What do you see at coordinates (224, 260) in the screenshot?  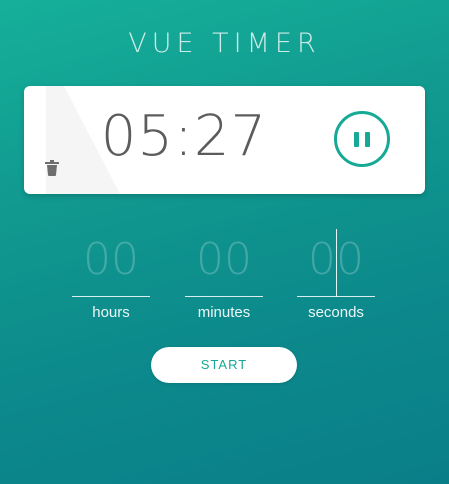 I see `minutes-input: 00` at bounding box center [224, 260].